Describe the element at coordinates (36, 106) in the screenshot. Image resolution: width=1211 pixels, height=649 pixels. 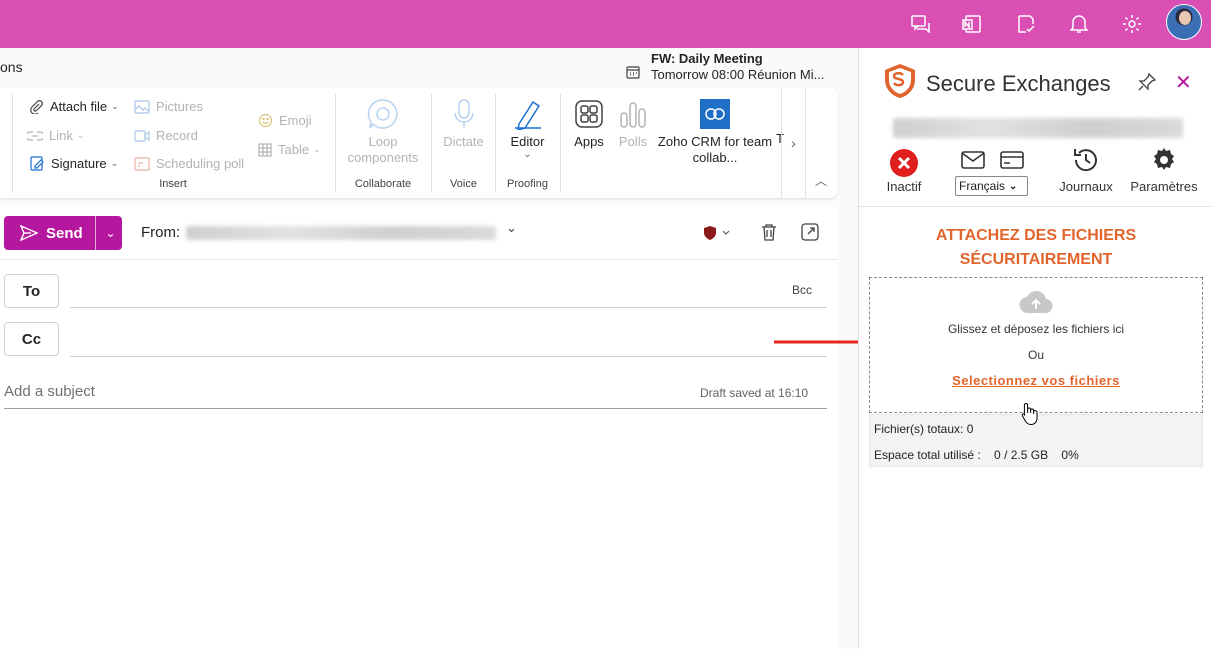
I see `paperclip-icon` at that location.